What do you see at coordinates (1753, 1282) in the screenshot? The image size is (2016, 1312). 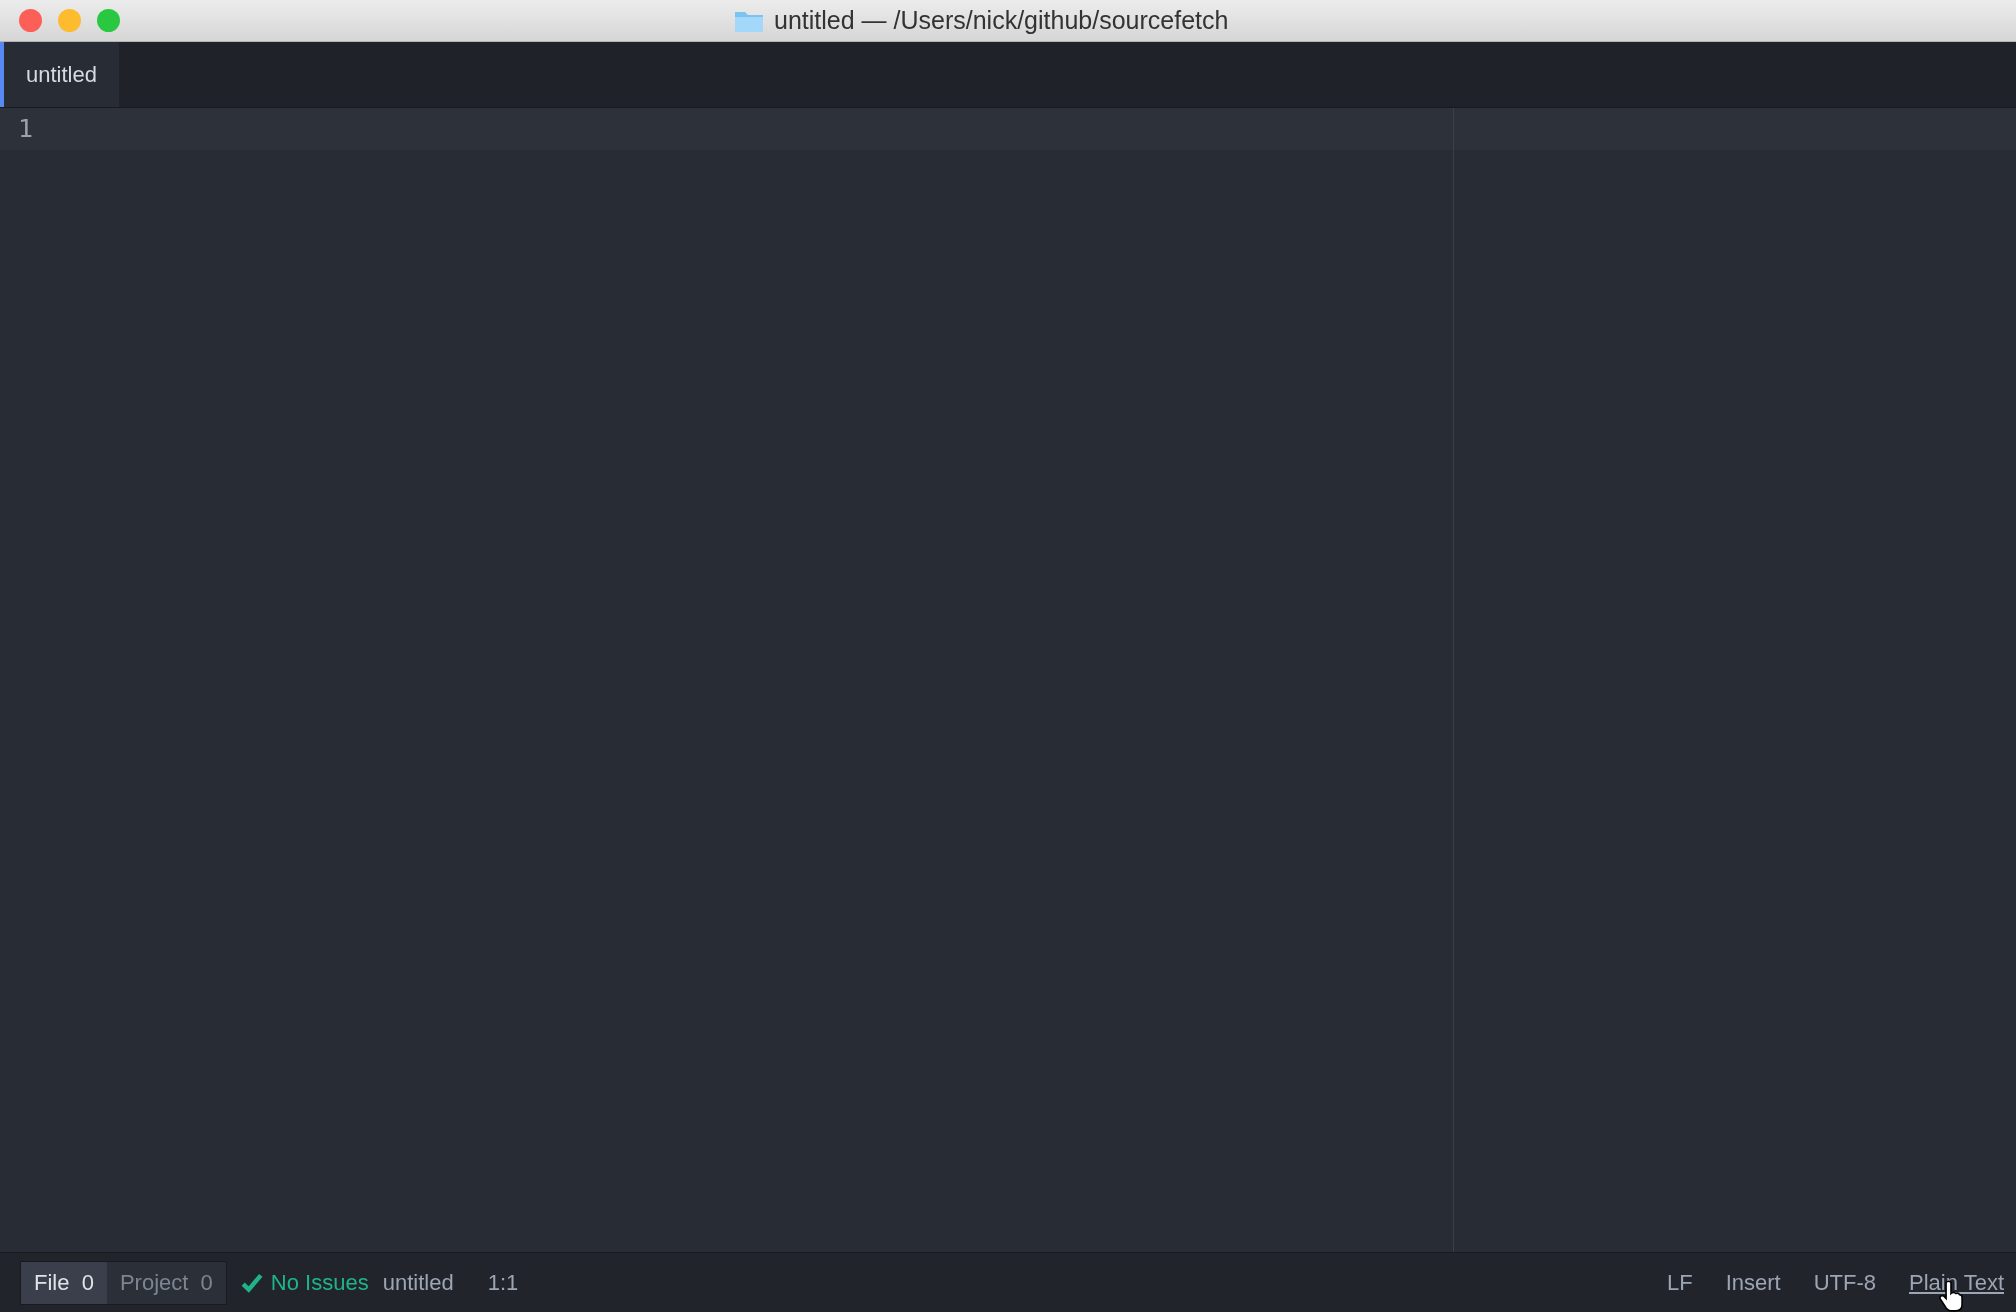 I see `status-item: Insert` at bounding box center [1753, 1282].